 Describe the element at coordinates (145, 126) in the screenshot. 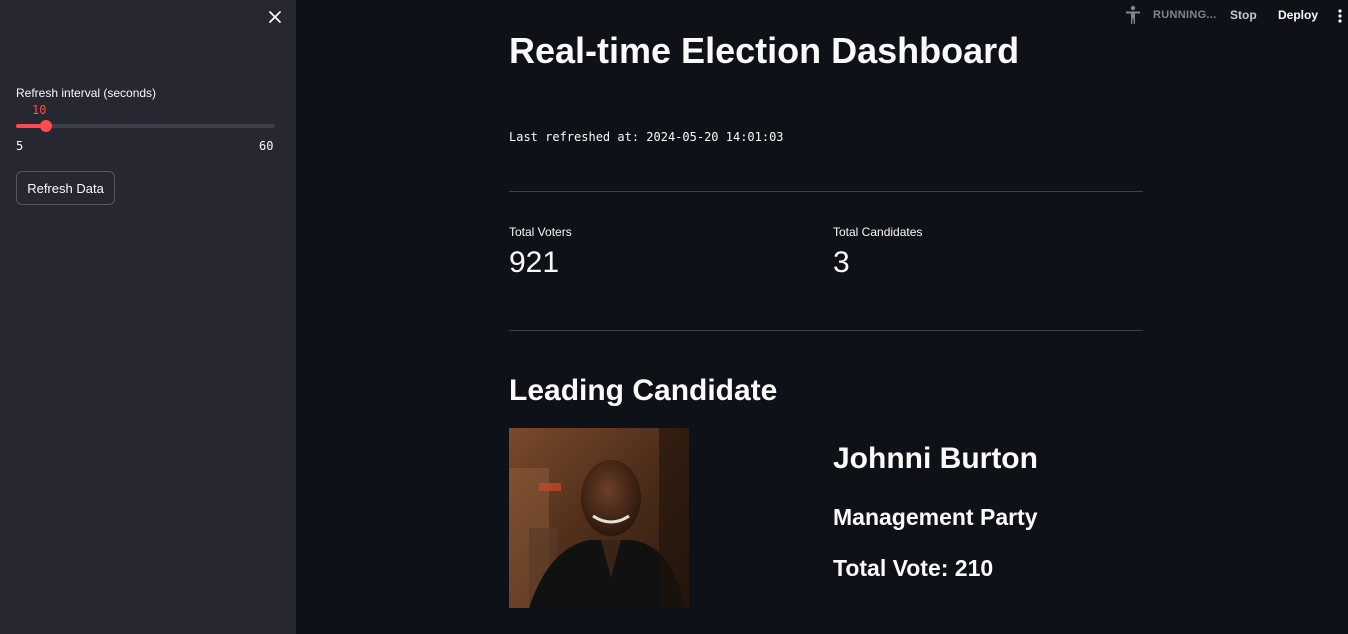

I see `refresh-interval-slider` at that location.